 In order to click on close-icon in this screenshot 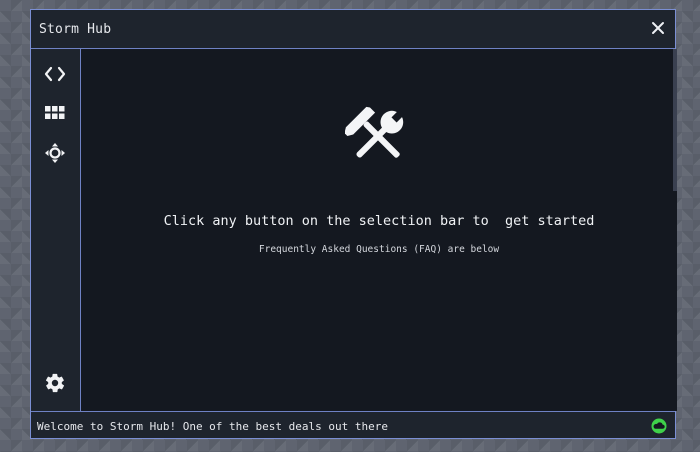, I will do `click(658, 28)`.